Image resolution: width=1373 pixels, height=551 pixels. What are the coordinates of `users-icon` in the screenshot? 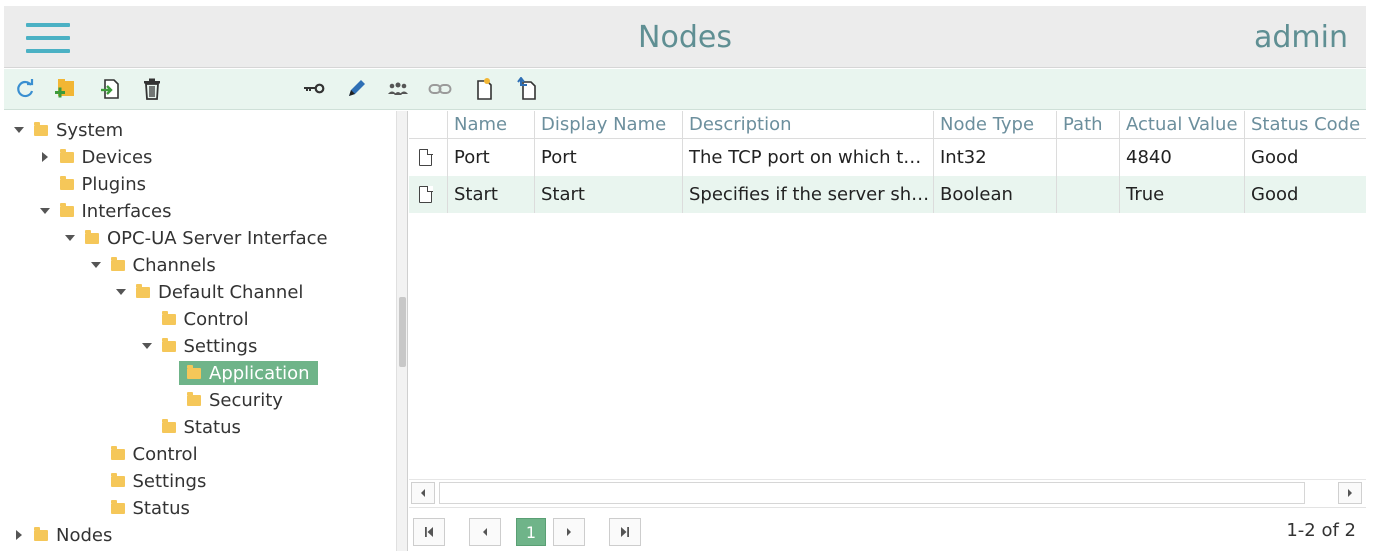 It's located at (398, 89).